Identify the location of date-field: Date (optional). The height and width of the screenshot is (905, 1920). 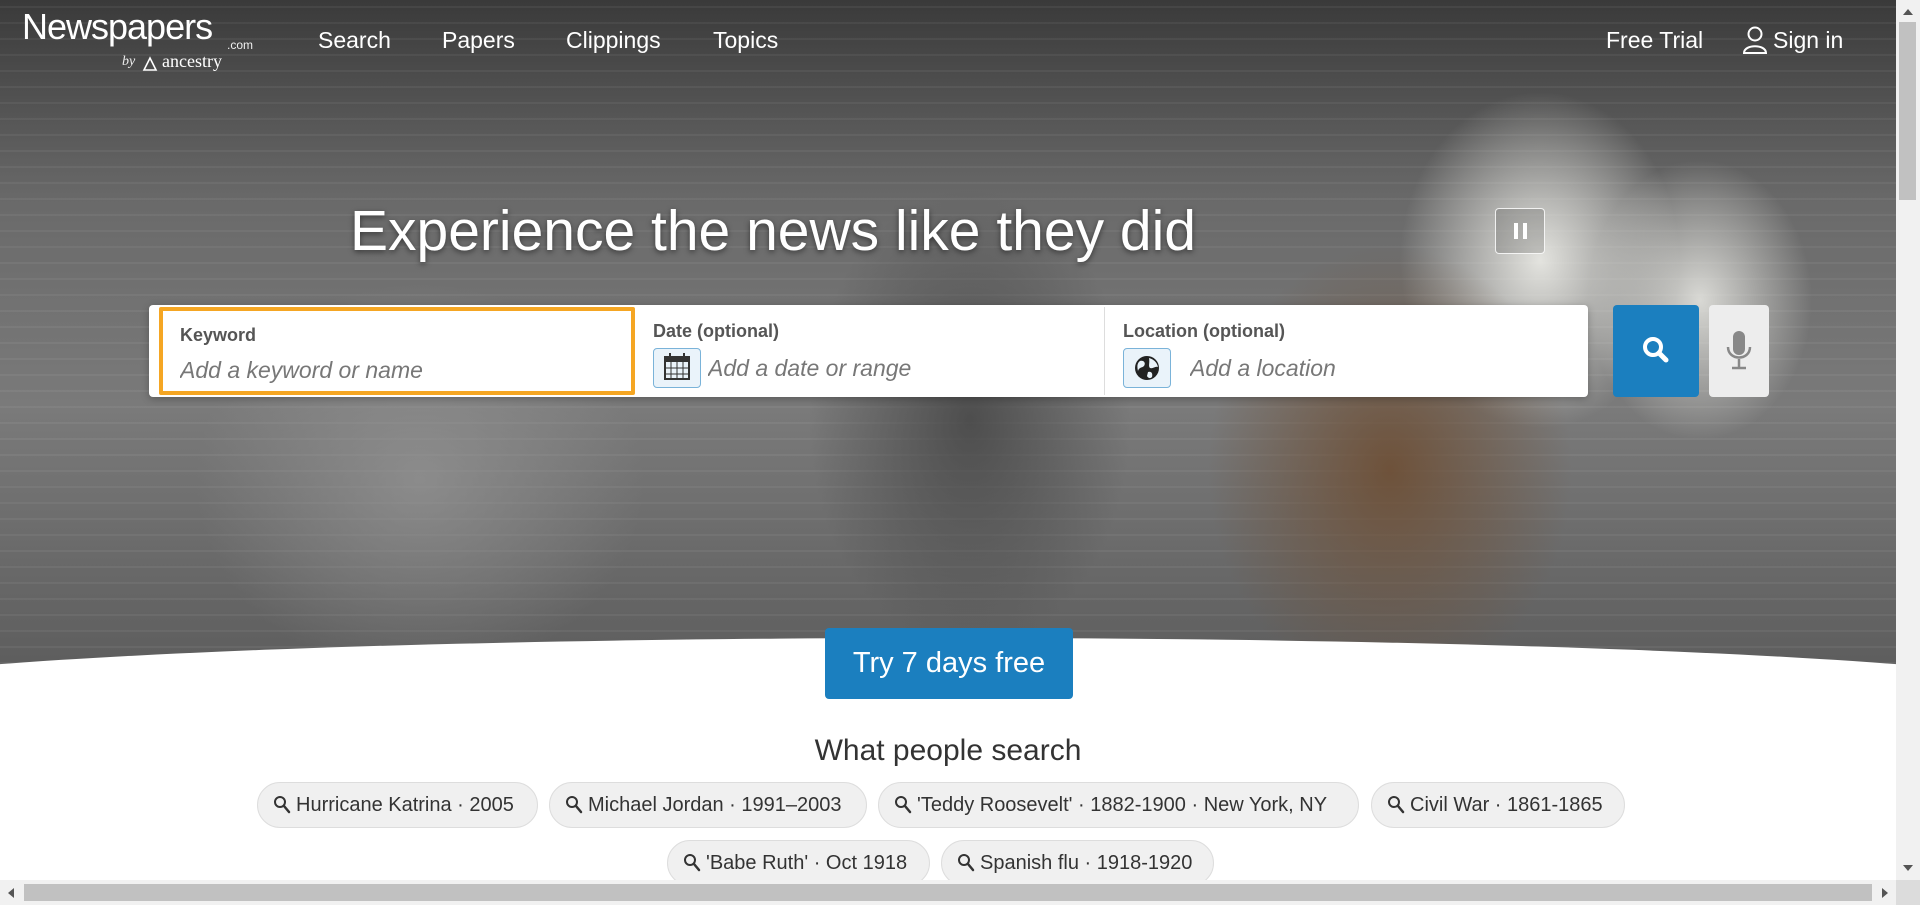
(874, 351).